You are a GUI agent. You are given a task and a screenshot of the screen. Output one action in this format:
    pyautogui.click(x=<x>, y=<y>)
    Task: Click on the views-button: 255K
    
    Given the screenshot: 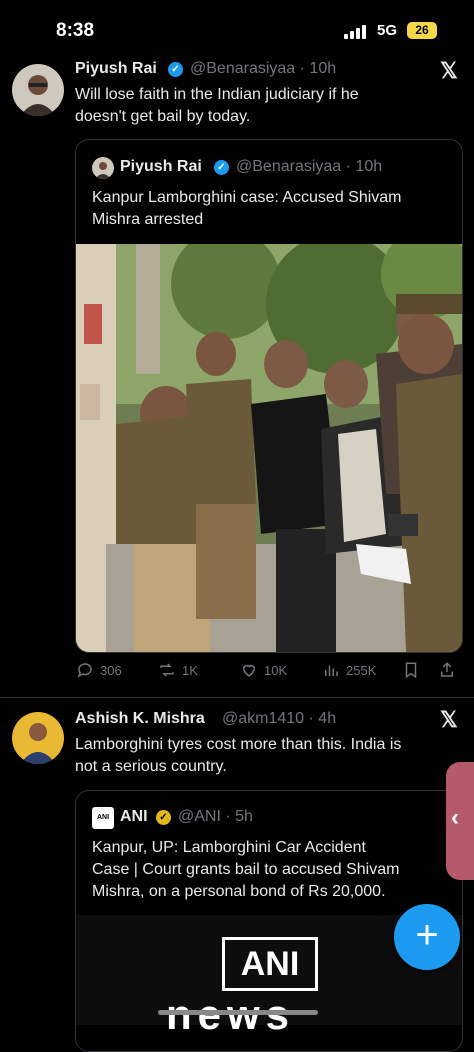 What is the action you would take?
    pyautogui.click(x=349, y=670)
    